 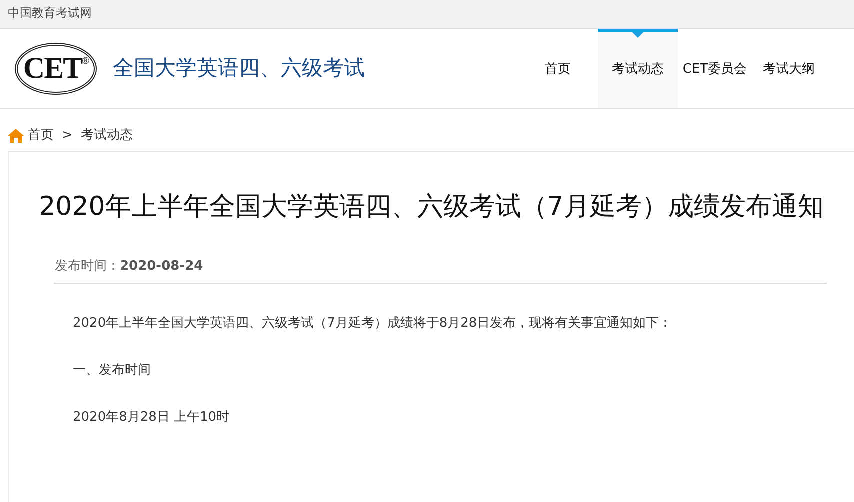 What do you see at coordinates (162, 266) in the screenshot?
I see `publish-date: 2020-08-24` at bounding box center [162, 266].